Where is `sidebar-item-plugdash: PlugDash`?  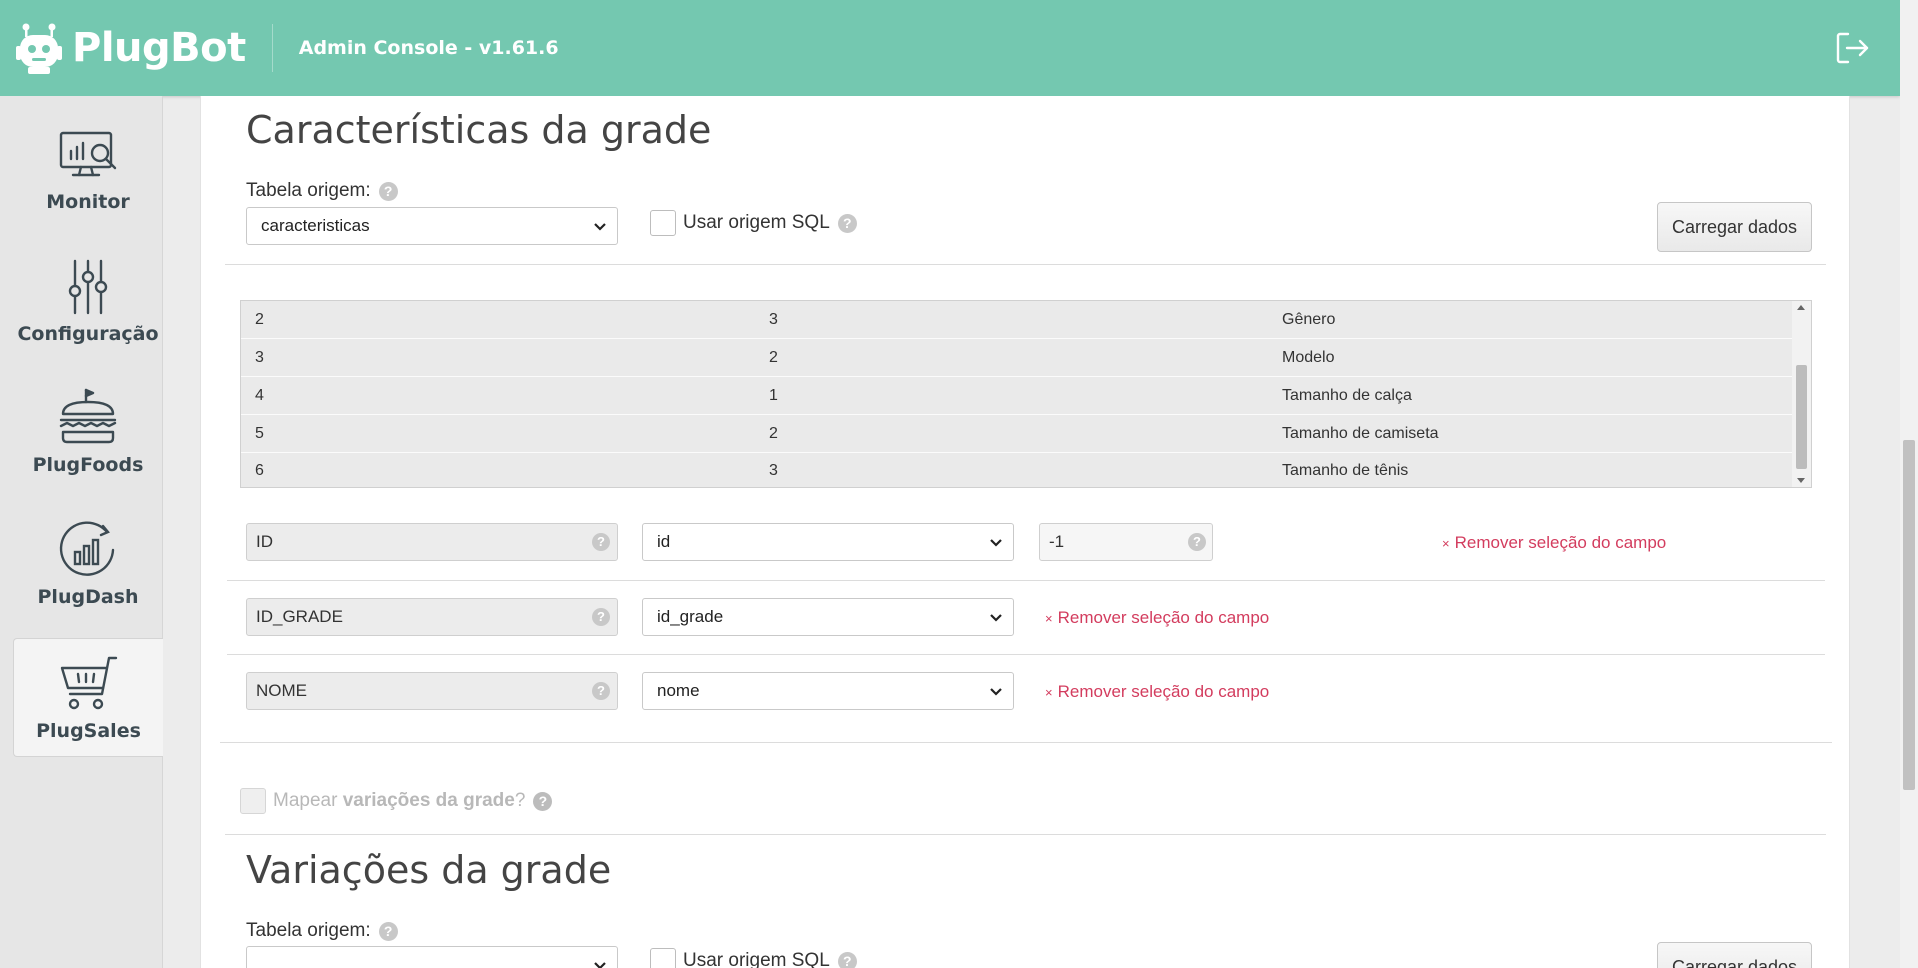 sidebar-item-plugdash: PlugDash is located at coordinates (88, 564).